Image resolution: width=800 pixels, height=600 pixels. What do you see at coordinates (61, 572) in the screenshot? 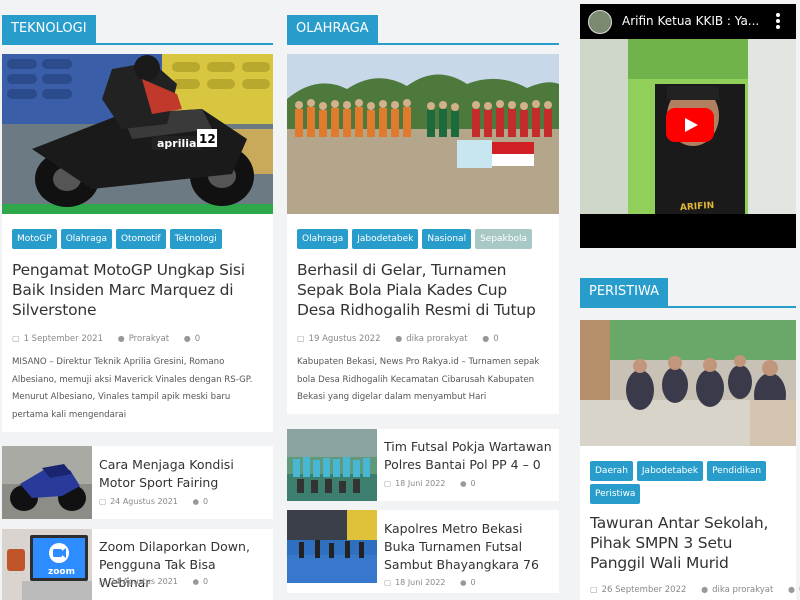
I see `svg-text: zoom` at bounding box center [61, 572].